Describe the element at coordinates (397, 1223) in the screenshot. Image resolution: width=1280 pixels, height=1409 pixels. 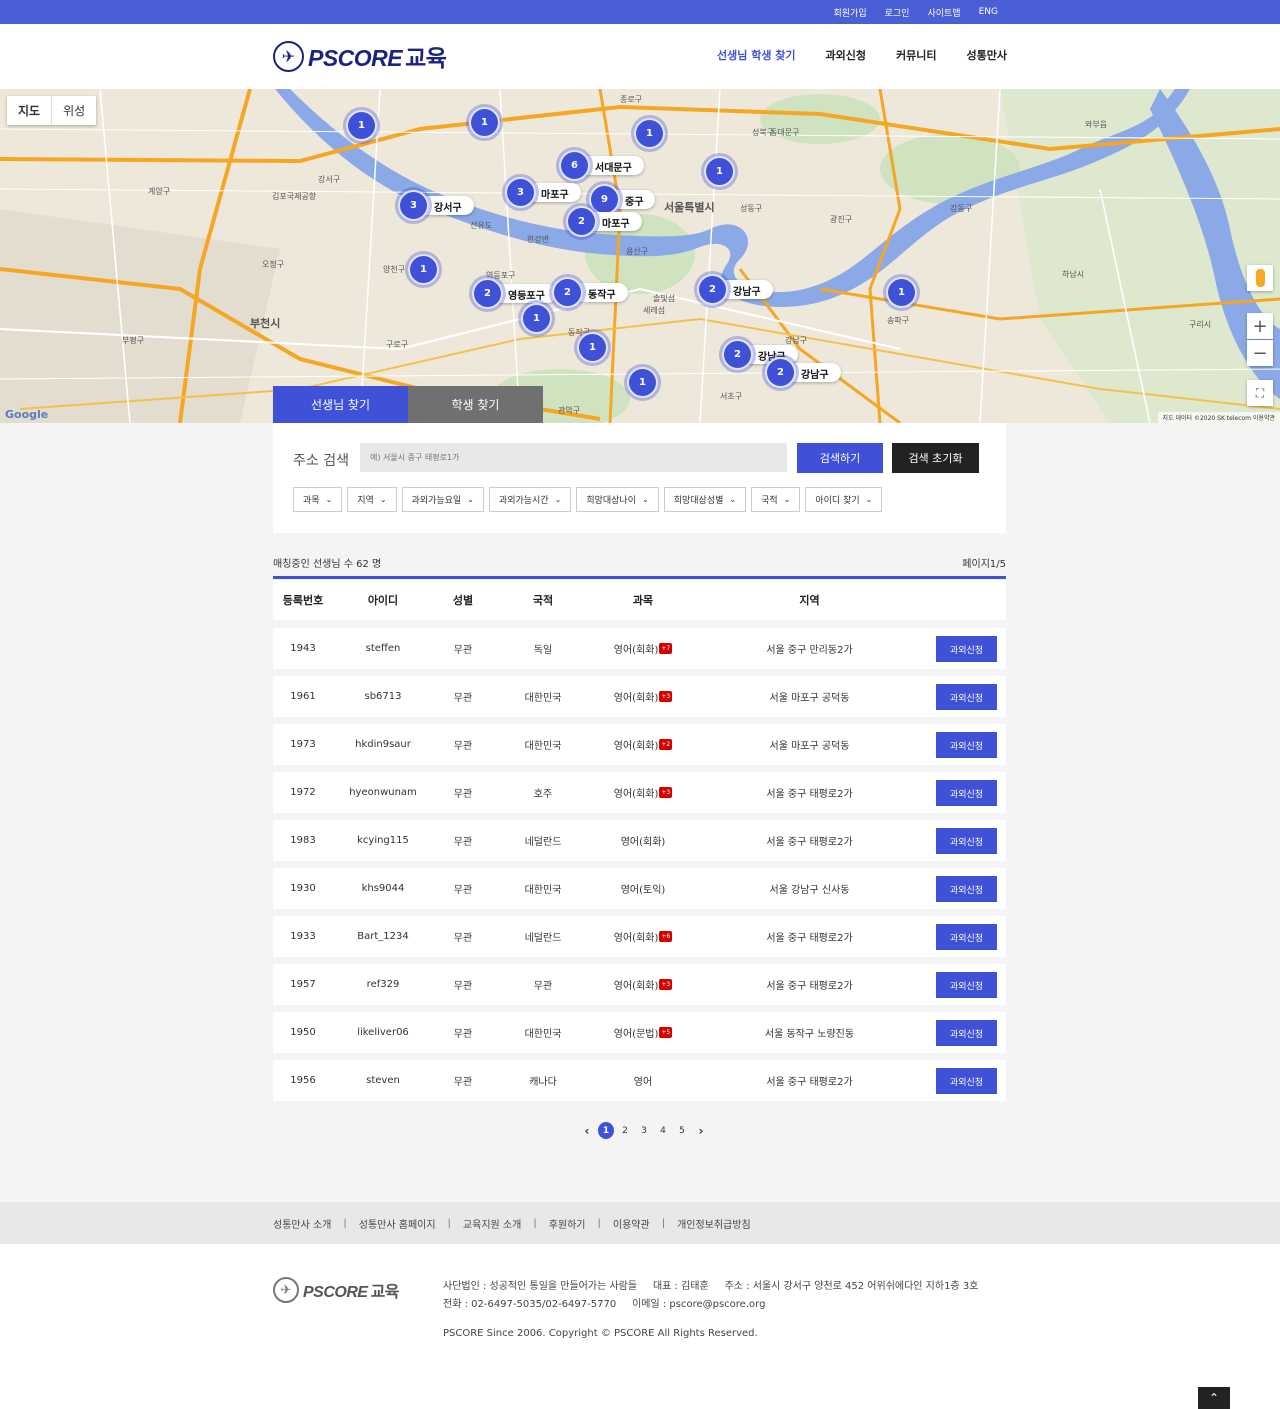
I see `footer-link-homepage: 성통만사 홈페이지` at that location.